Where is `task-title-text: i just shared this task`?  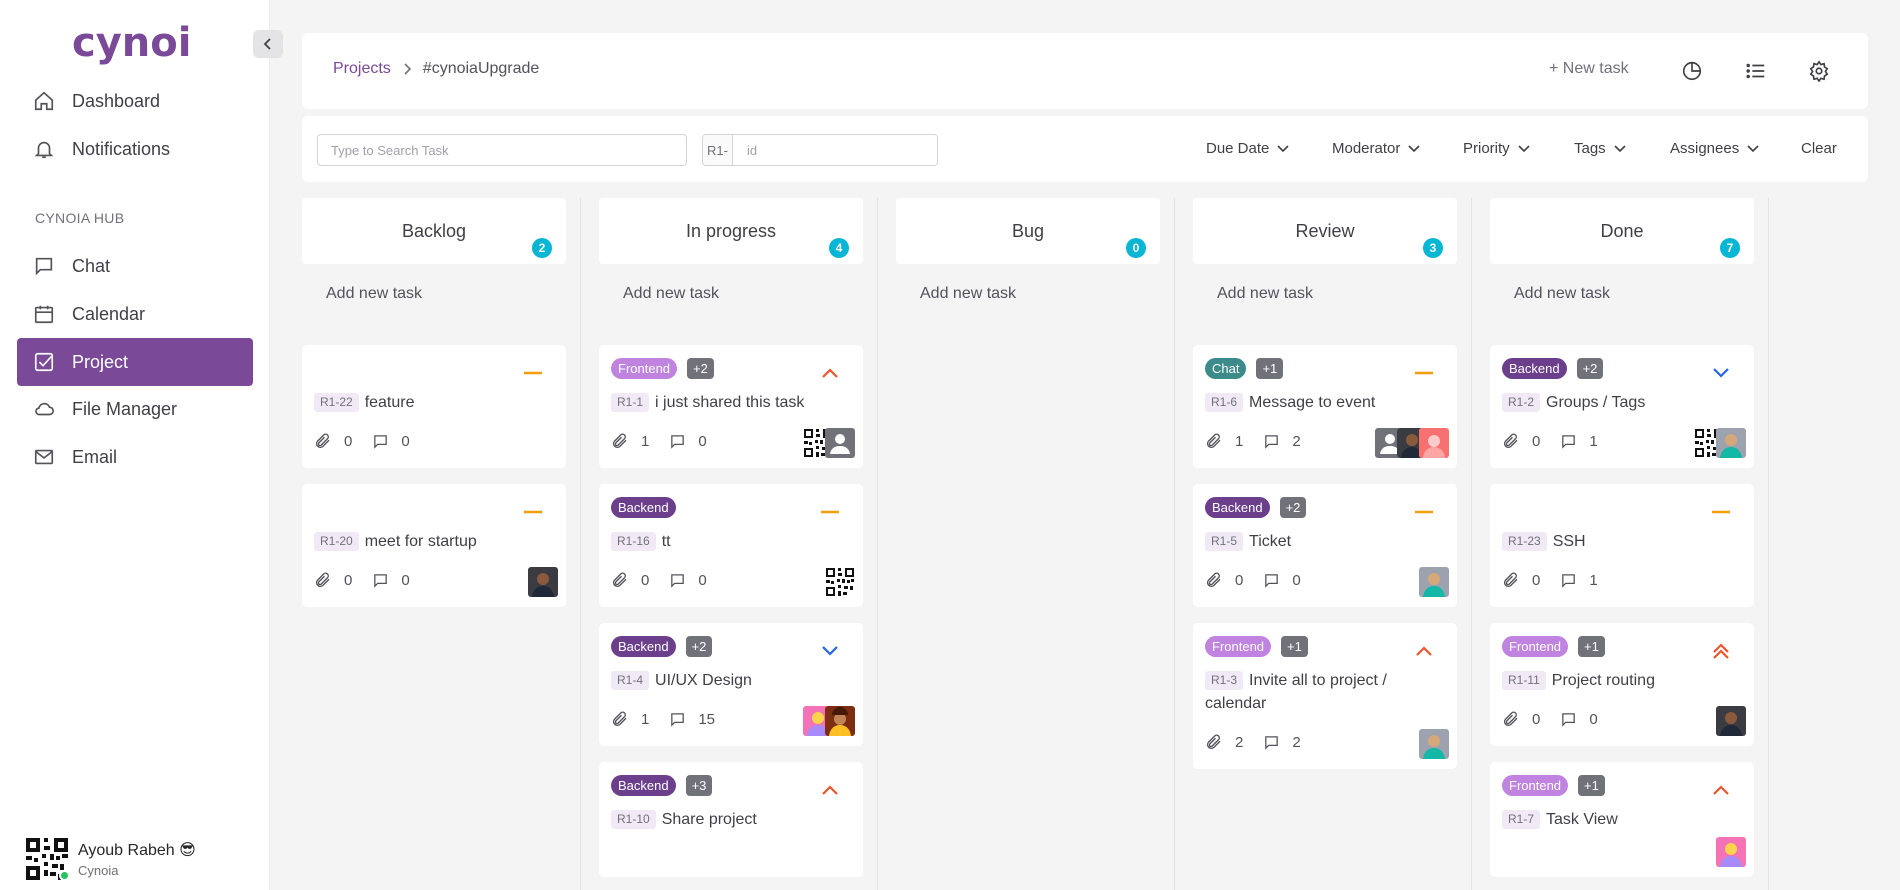 task-title-text: i just shared this task is located at coordinates (730, 402).